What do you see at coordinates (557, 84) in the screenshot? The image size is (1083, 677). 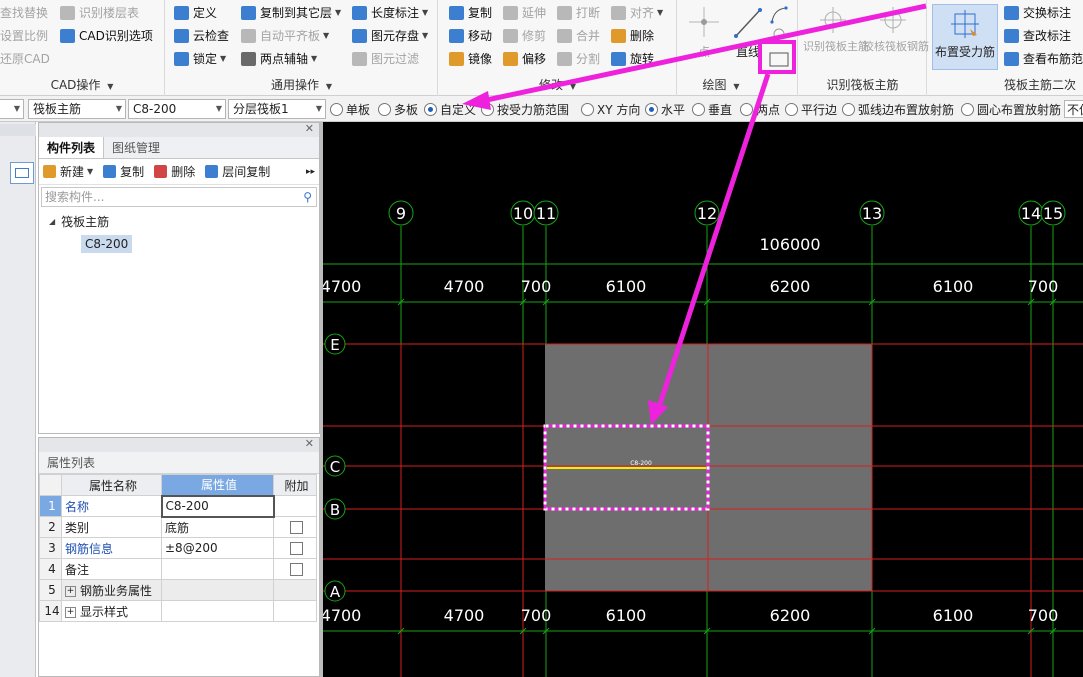 I see `modify-group-label: 修改 ▼` at bounding box center [557, 84].